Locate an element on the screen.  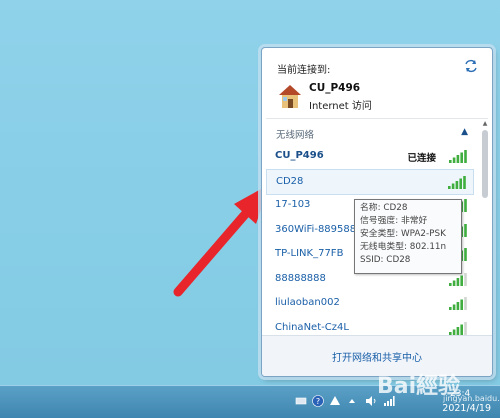
network-name: liulaoban002 is located at coordinates (307, 302).